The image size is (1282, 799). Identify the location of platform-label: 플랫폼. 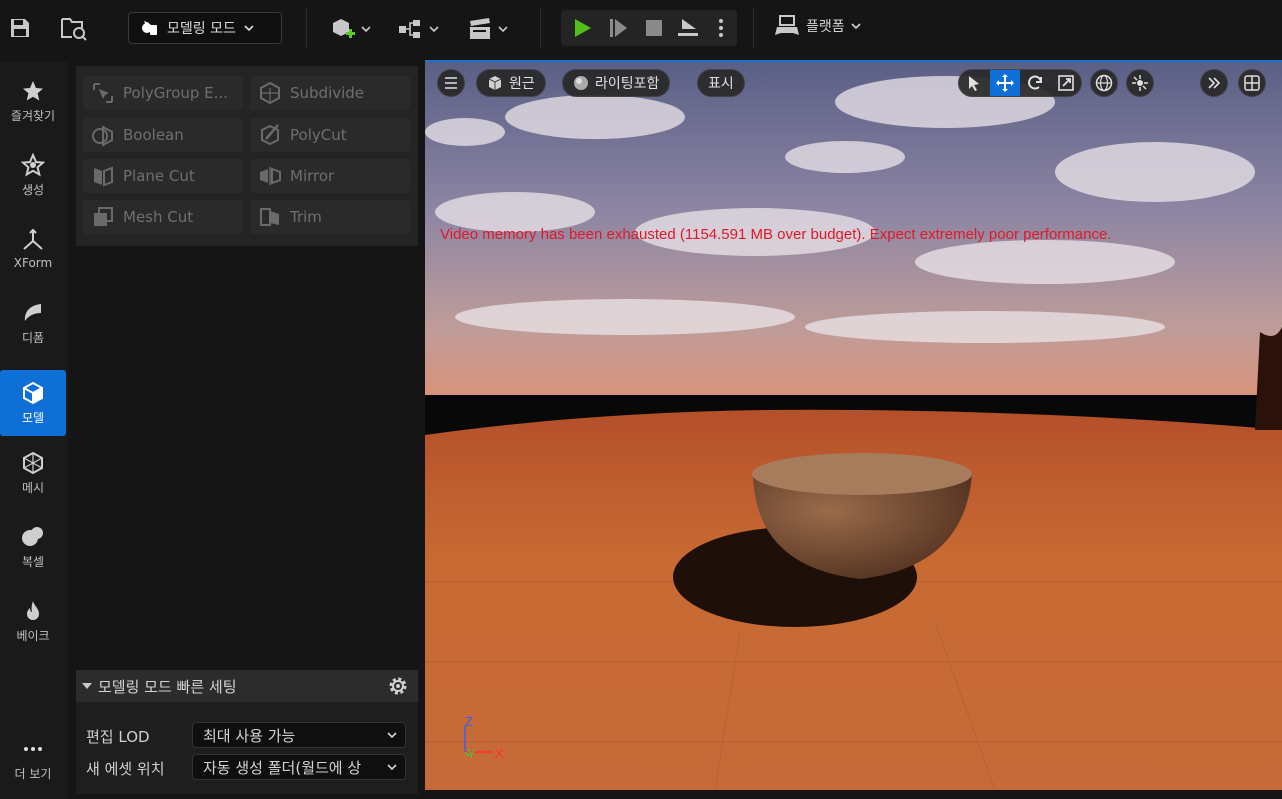
(825, 27).